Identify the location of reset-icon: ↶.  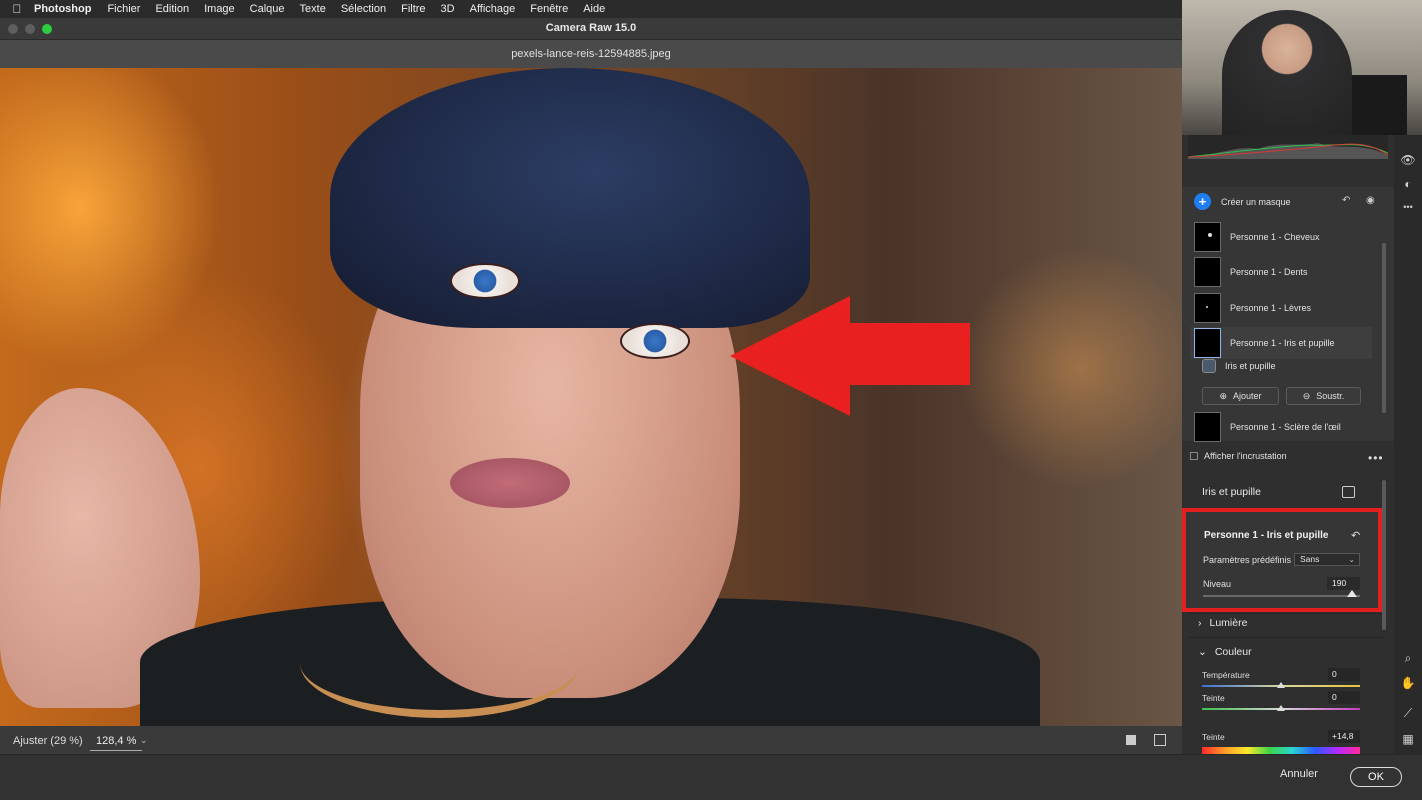
(1346, 200).